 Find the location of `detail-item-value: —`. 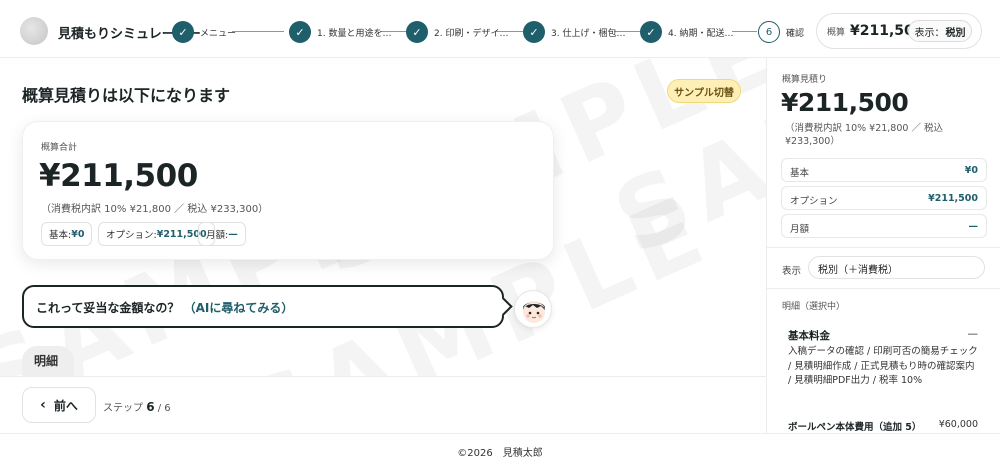

detail-item-value: — is located at coordinates (973, 334).